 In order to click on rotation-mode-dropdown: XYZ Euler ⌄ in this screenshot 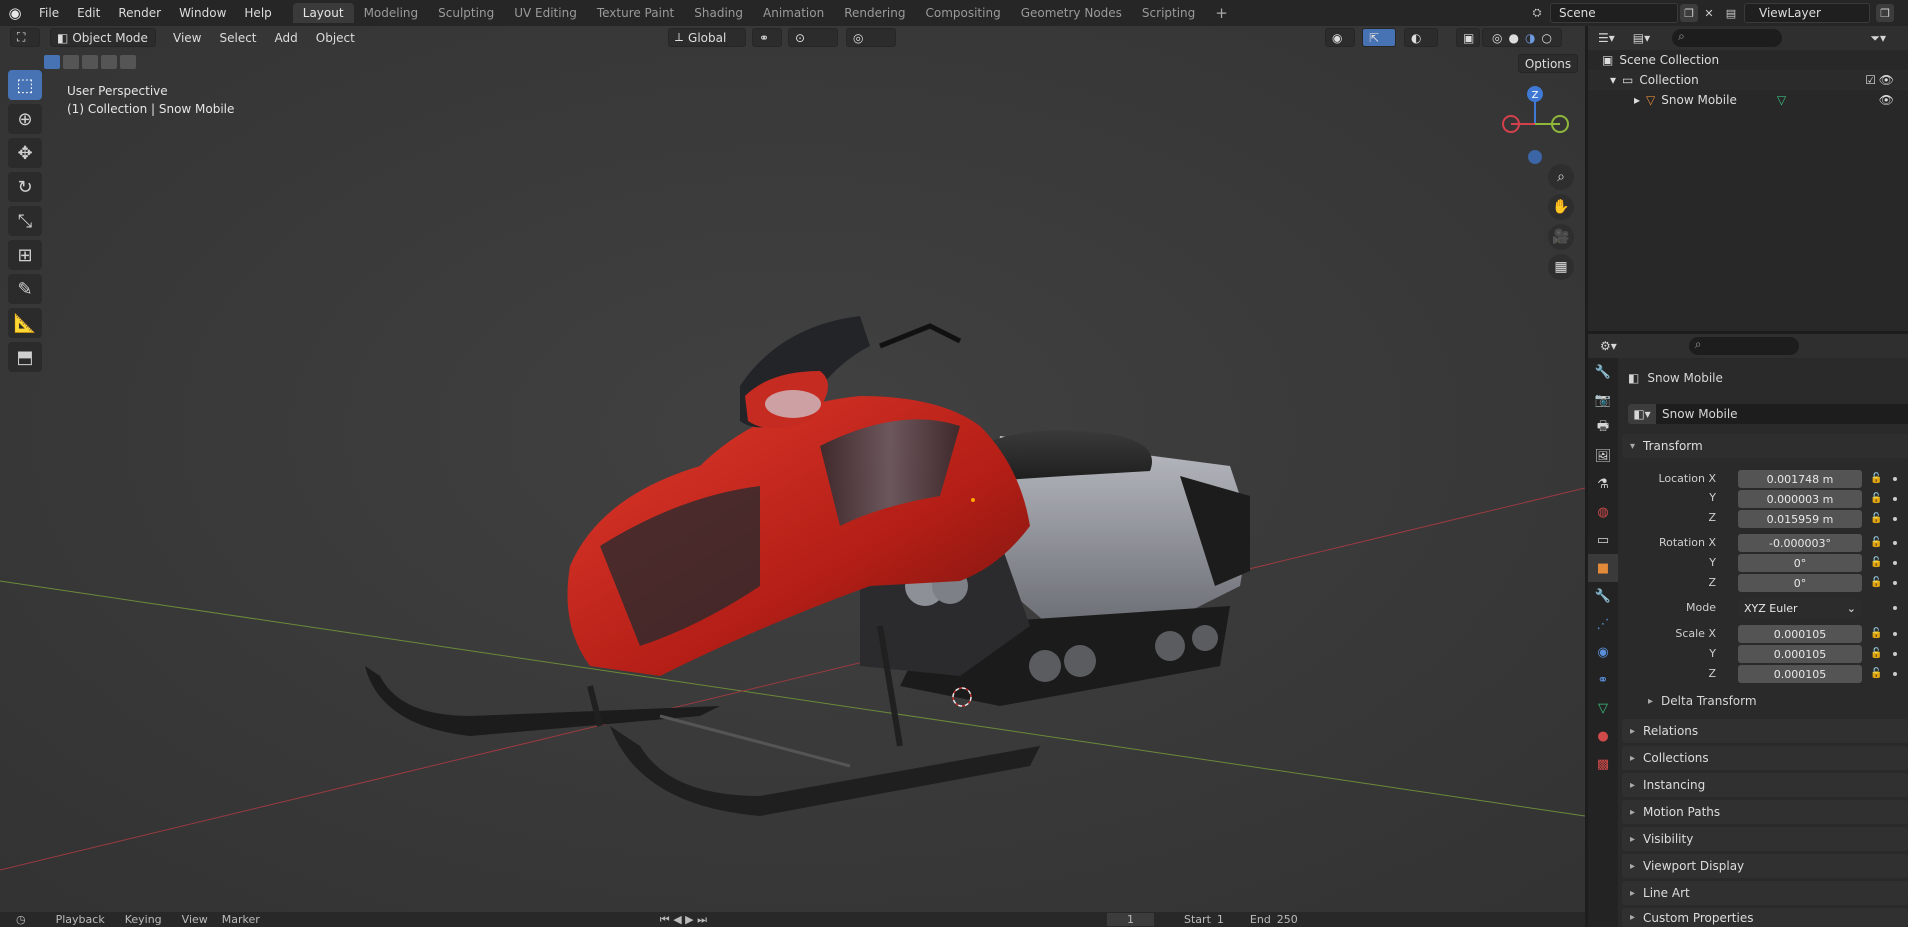, I will do `click(1800, 608)`.